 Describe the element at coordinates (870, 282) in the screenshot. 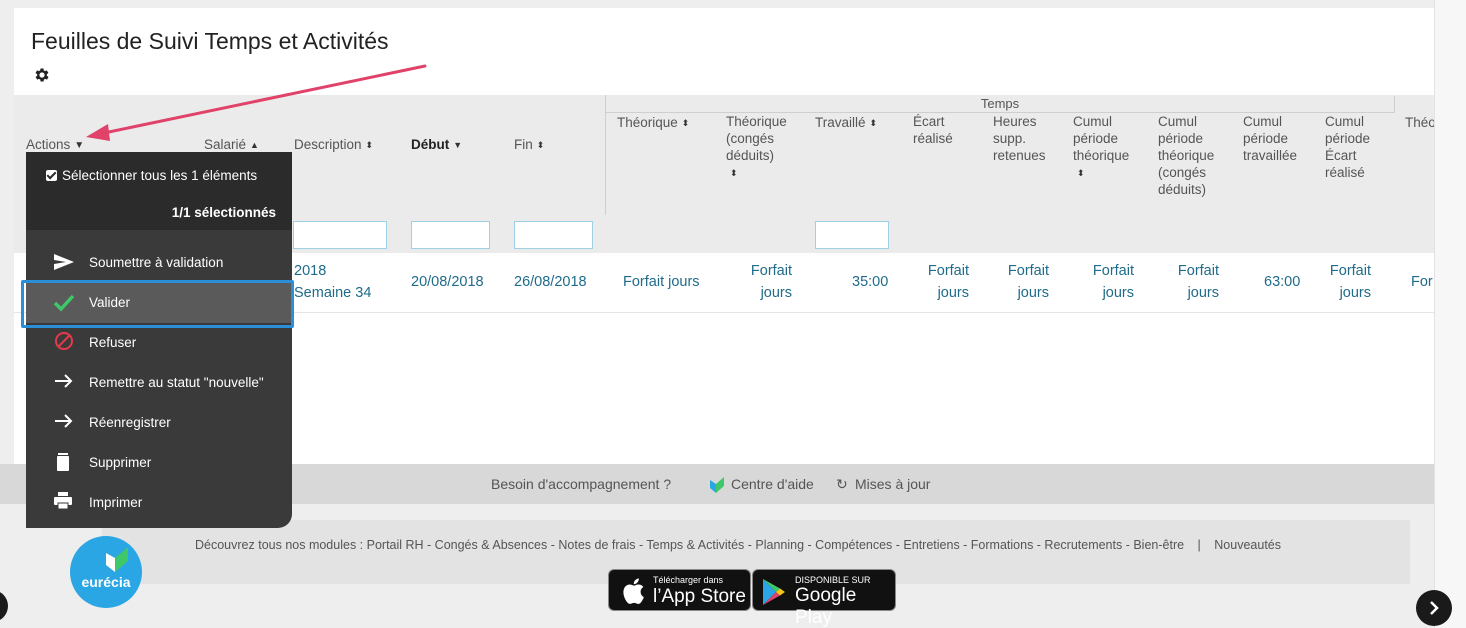

I see `cell-travaille: 35:00` at that location.